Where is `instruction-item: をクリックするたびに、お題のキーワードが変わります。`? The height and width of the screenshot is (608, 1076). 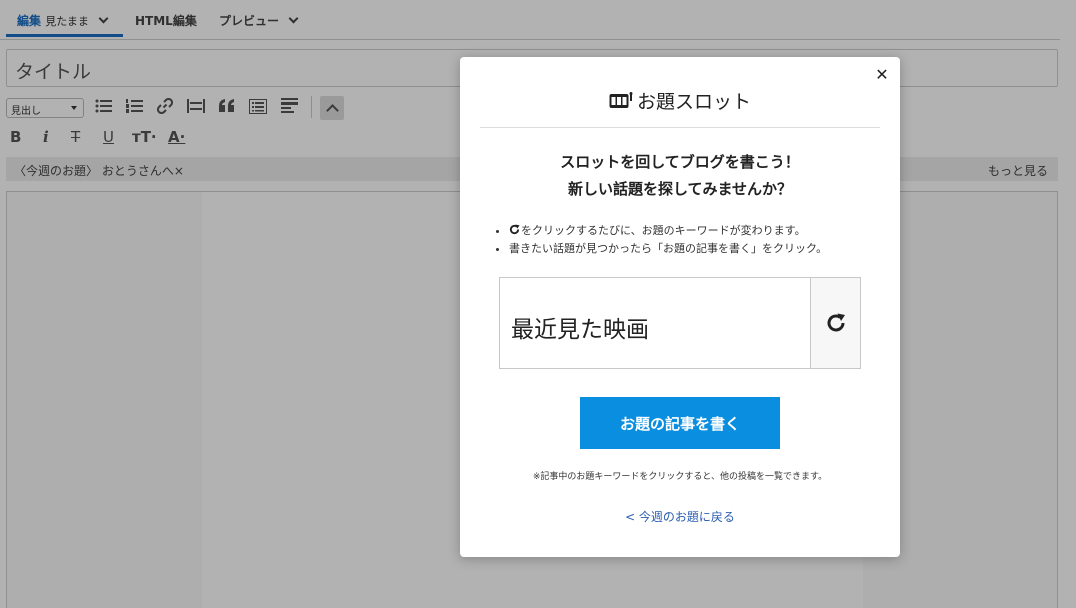
instruction-item: をクリックするたびに、お題のキーワードが変わります。 is located at coordinates (697, 231).